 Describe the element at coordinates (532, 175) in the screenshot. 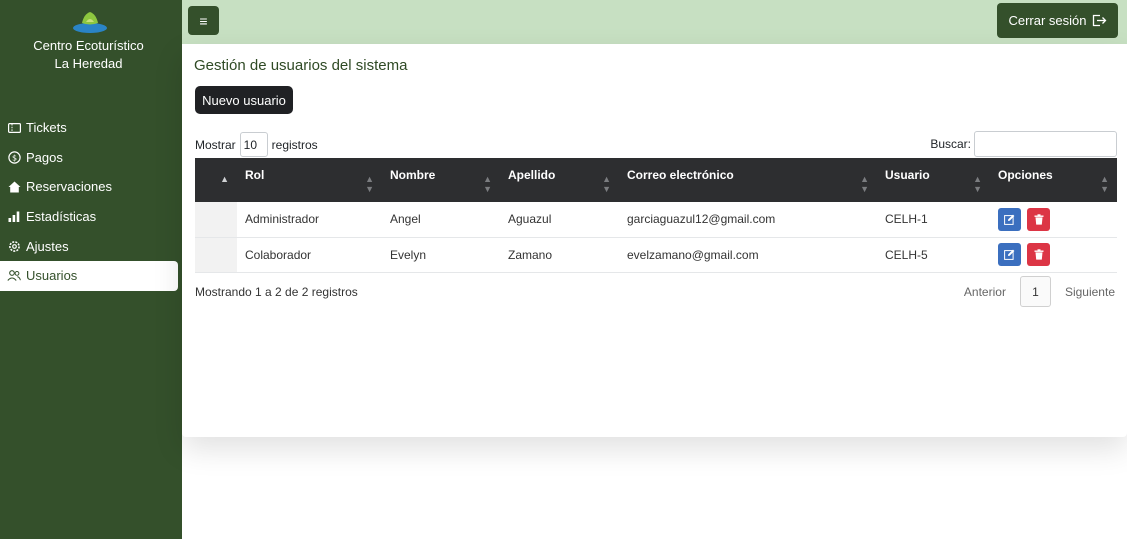

I see `column-label: Apellido` at that location.